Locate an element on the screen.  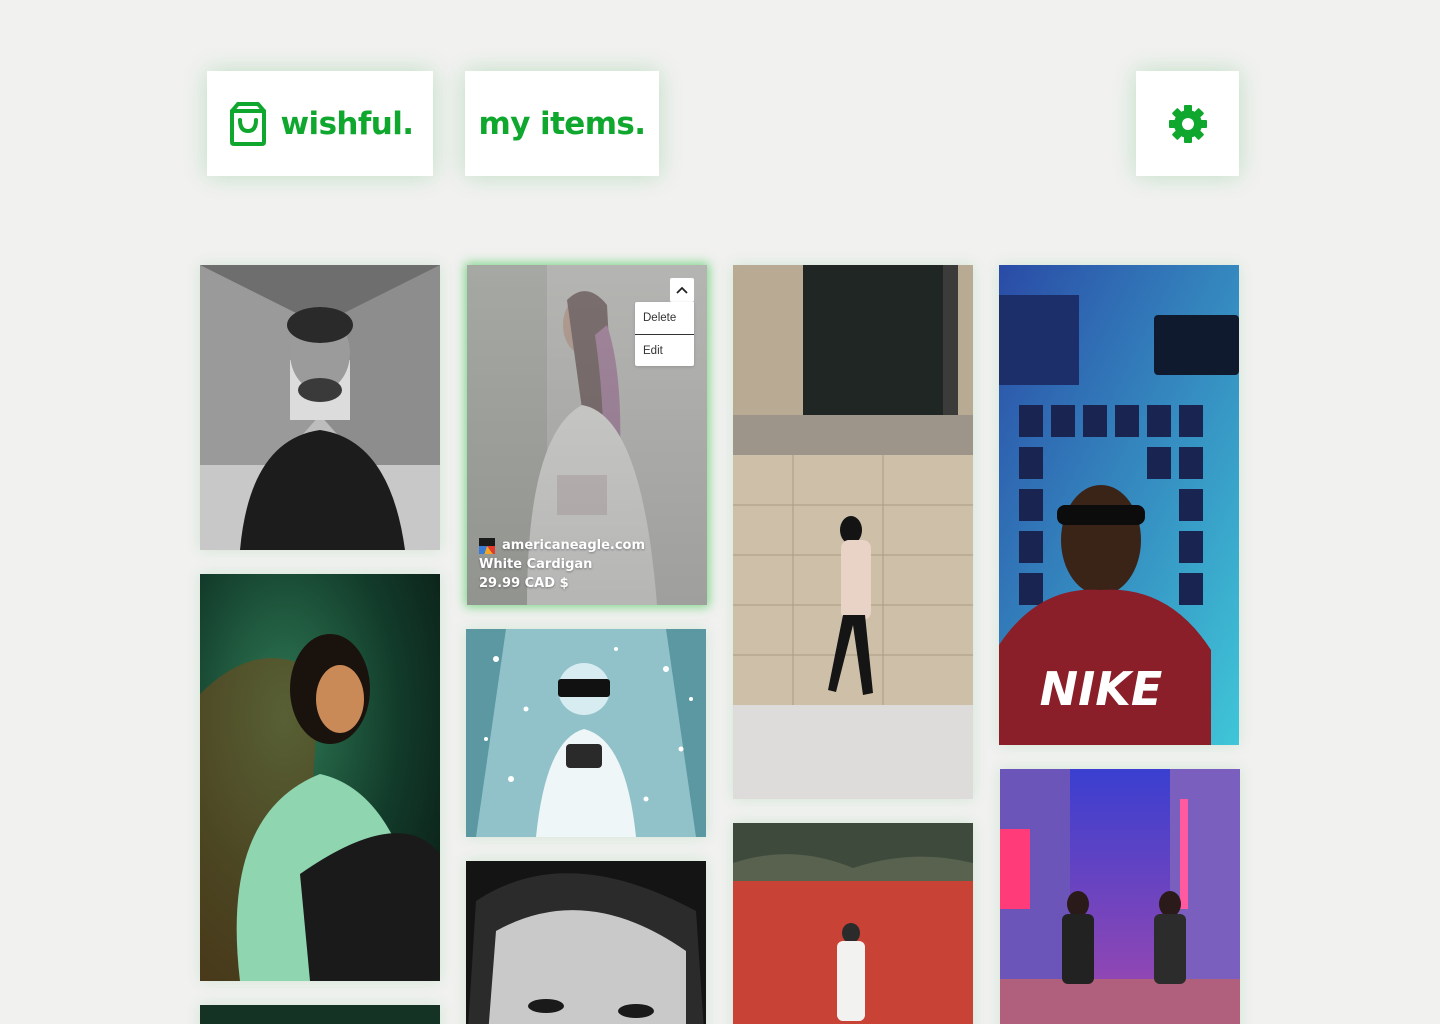
gallery-item-4: NIKE is located at coordinates (1119, 505).